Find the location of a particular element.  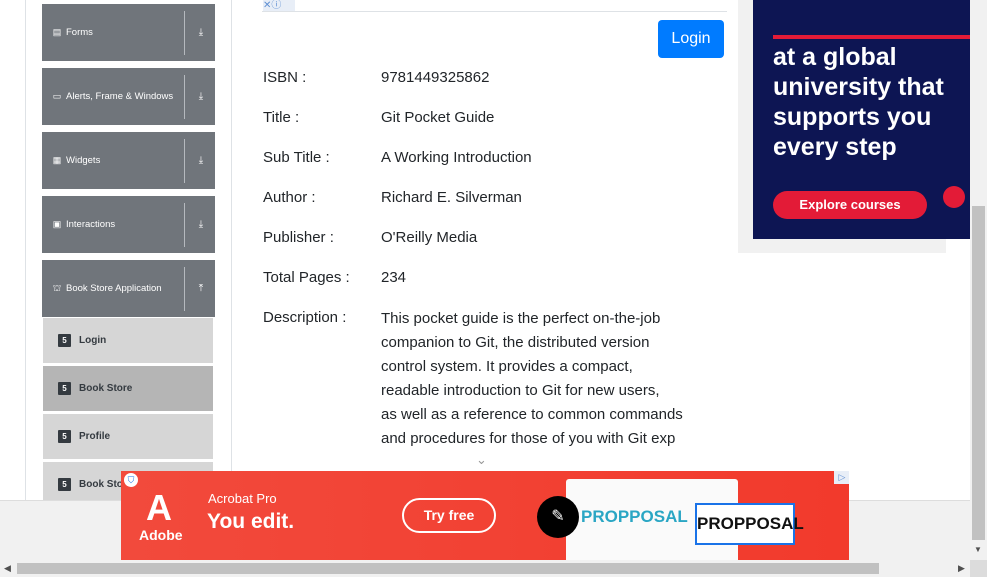

ad-accent-line is located at coordinates (871, 37).